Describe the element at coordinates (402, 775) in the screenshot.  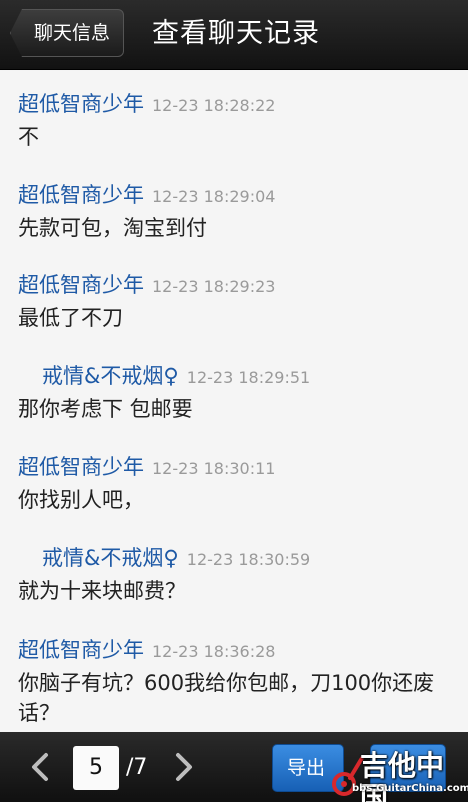
I see `watermark-title: 吉他中国` at that location.